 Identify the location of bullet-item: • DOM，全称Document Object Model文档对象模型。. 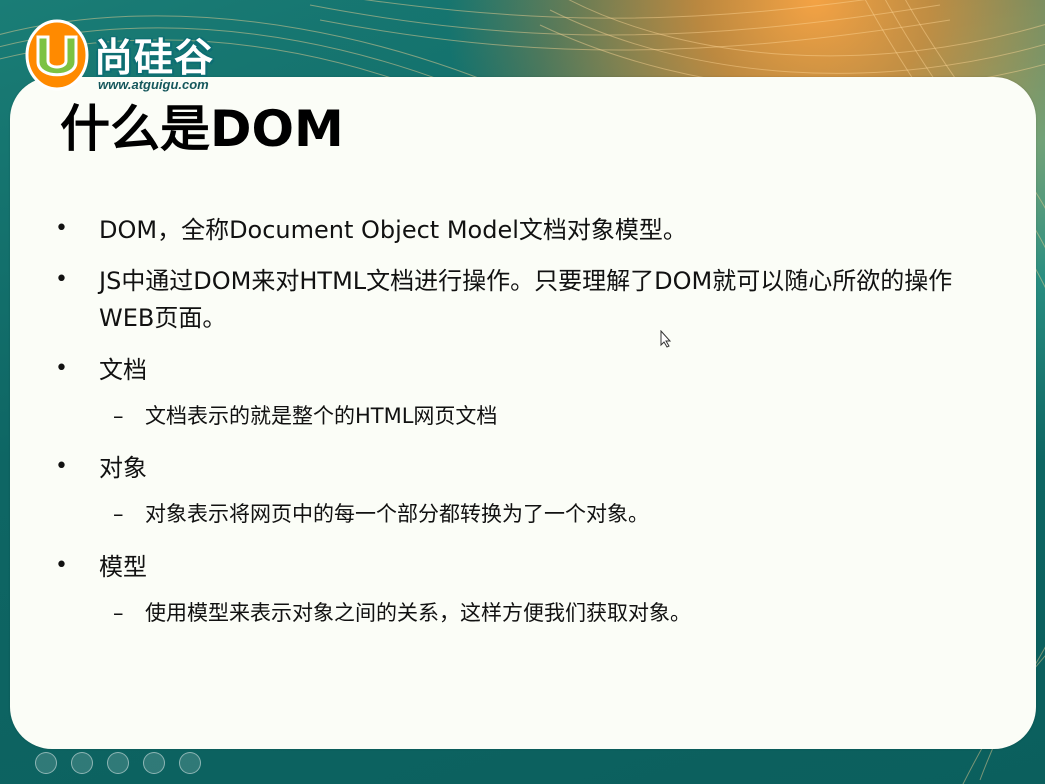
(520, 230).